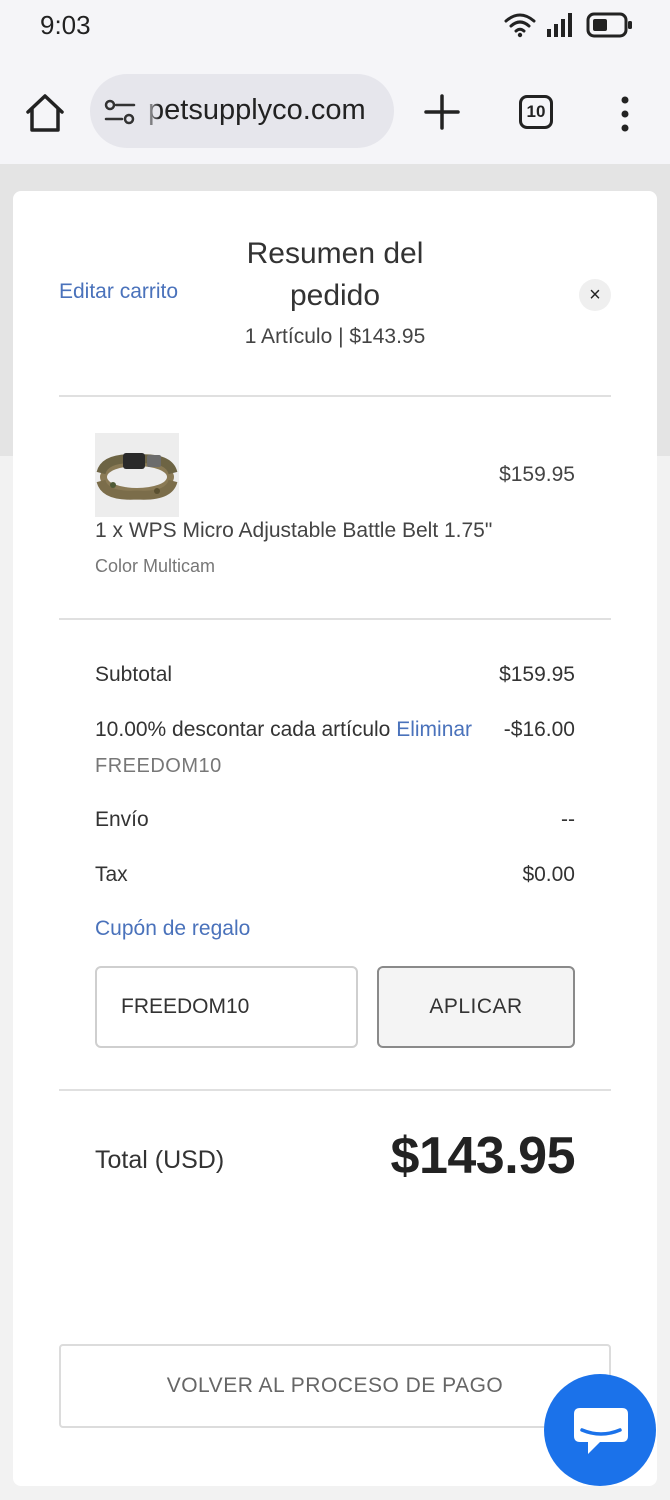  I want to click on chat-button, so click(600, 1430).